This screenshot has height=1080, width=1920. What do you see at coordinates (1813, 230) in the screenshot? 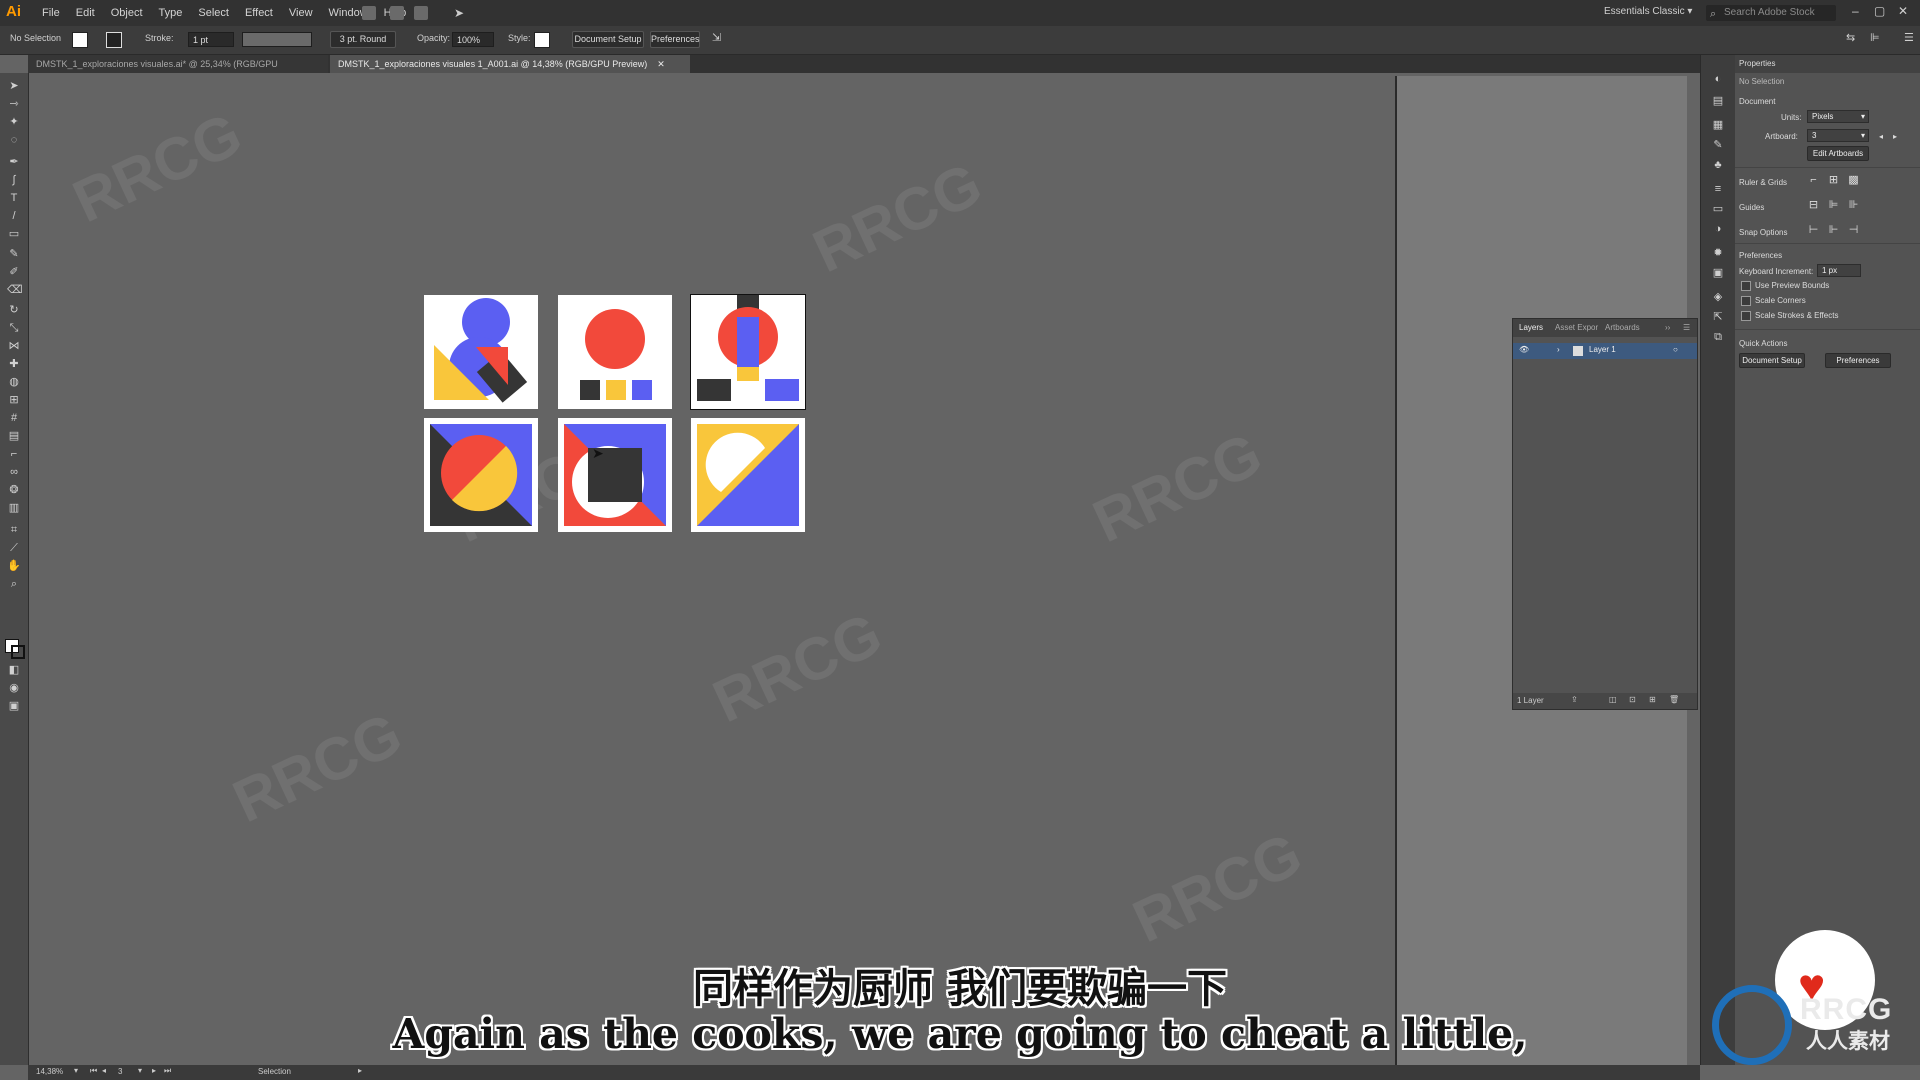
I see `snap-grid-icon: ⊢` at bounding box center [1813, 230].